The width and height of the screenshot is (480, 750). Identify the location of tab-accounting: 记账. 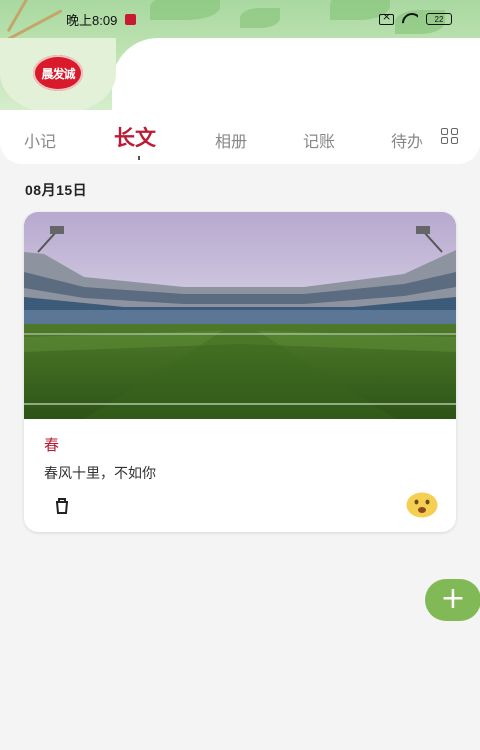
(319, 140).